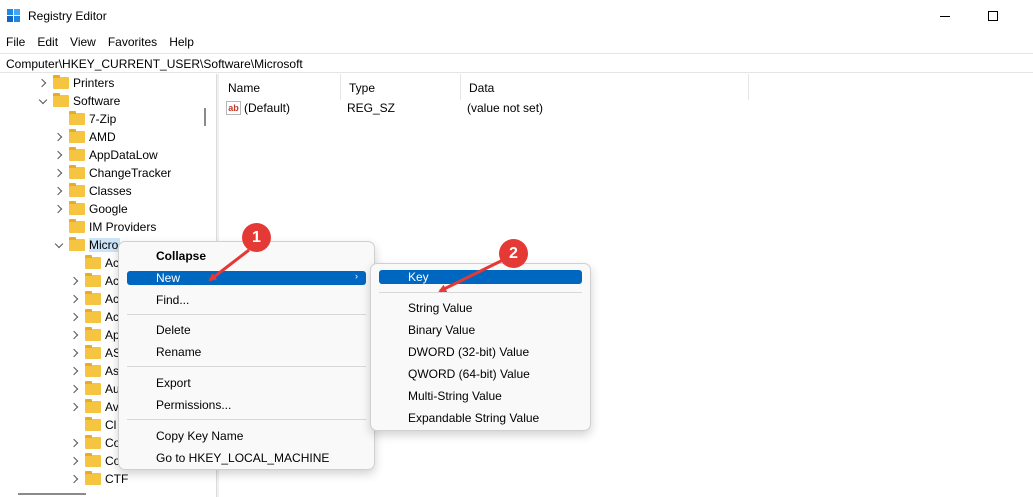 This screenshot has width=1033, height=497. Describe the element at coordinates (132, 42) in the screenshot. I see `menu-favorites: Favorites` at that location.